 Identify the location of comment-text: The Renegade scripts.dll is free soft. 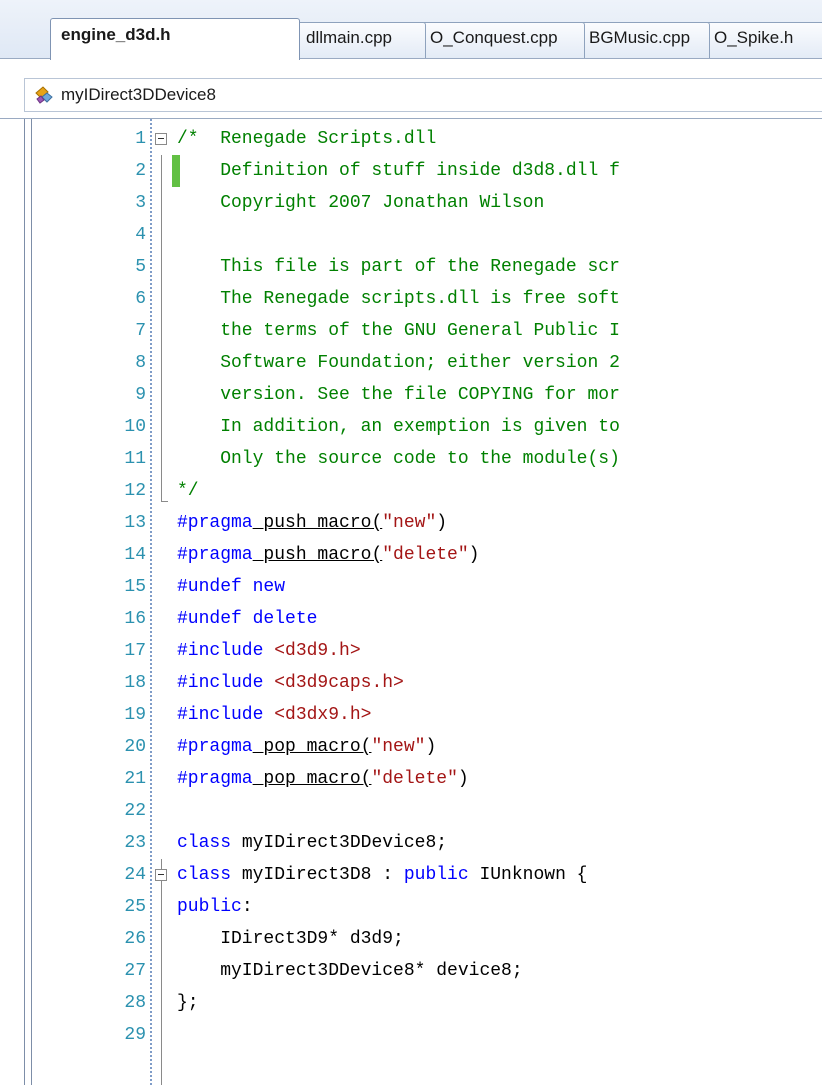
(398, 299).